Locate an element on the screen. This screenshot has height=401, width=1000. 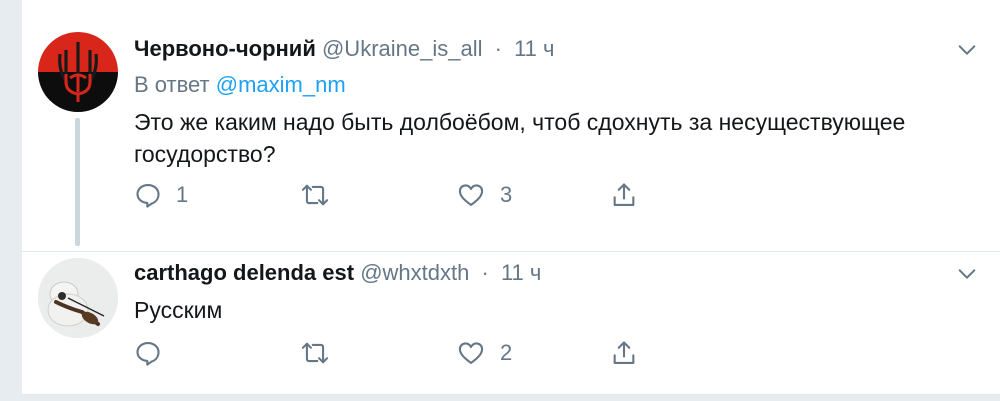
reply-button is located at coordinates (155, 353).